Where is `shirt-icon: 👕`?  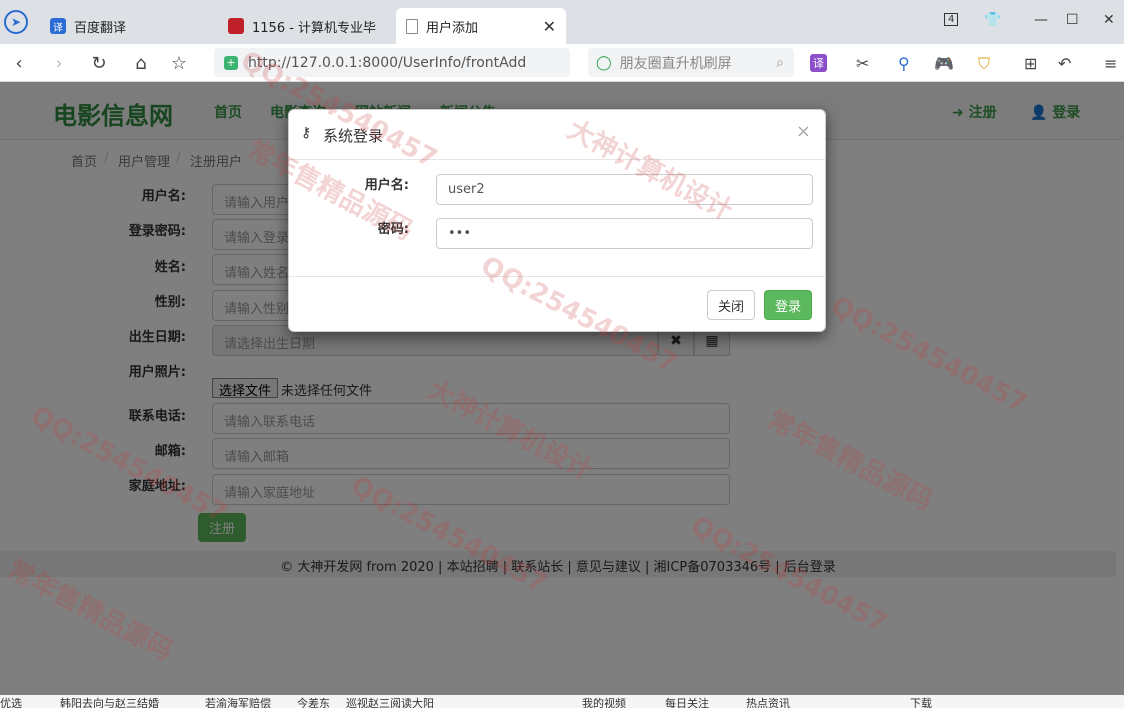 shirt-icon: 👕 is located at coordinates (992, 20).